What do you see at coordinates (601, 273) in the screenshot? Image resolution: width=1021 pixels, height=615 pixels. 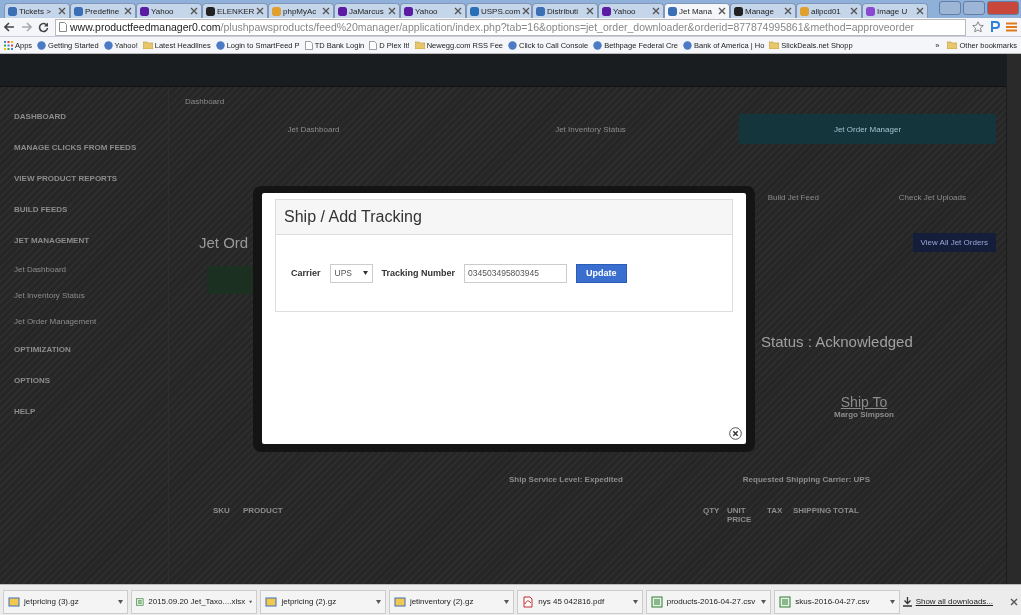 I see `update-button: Update` at bounding box center [601, 273].